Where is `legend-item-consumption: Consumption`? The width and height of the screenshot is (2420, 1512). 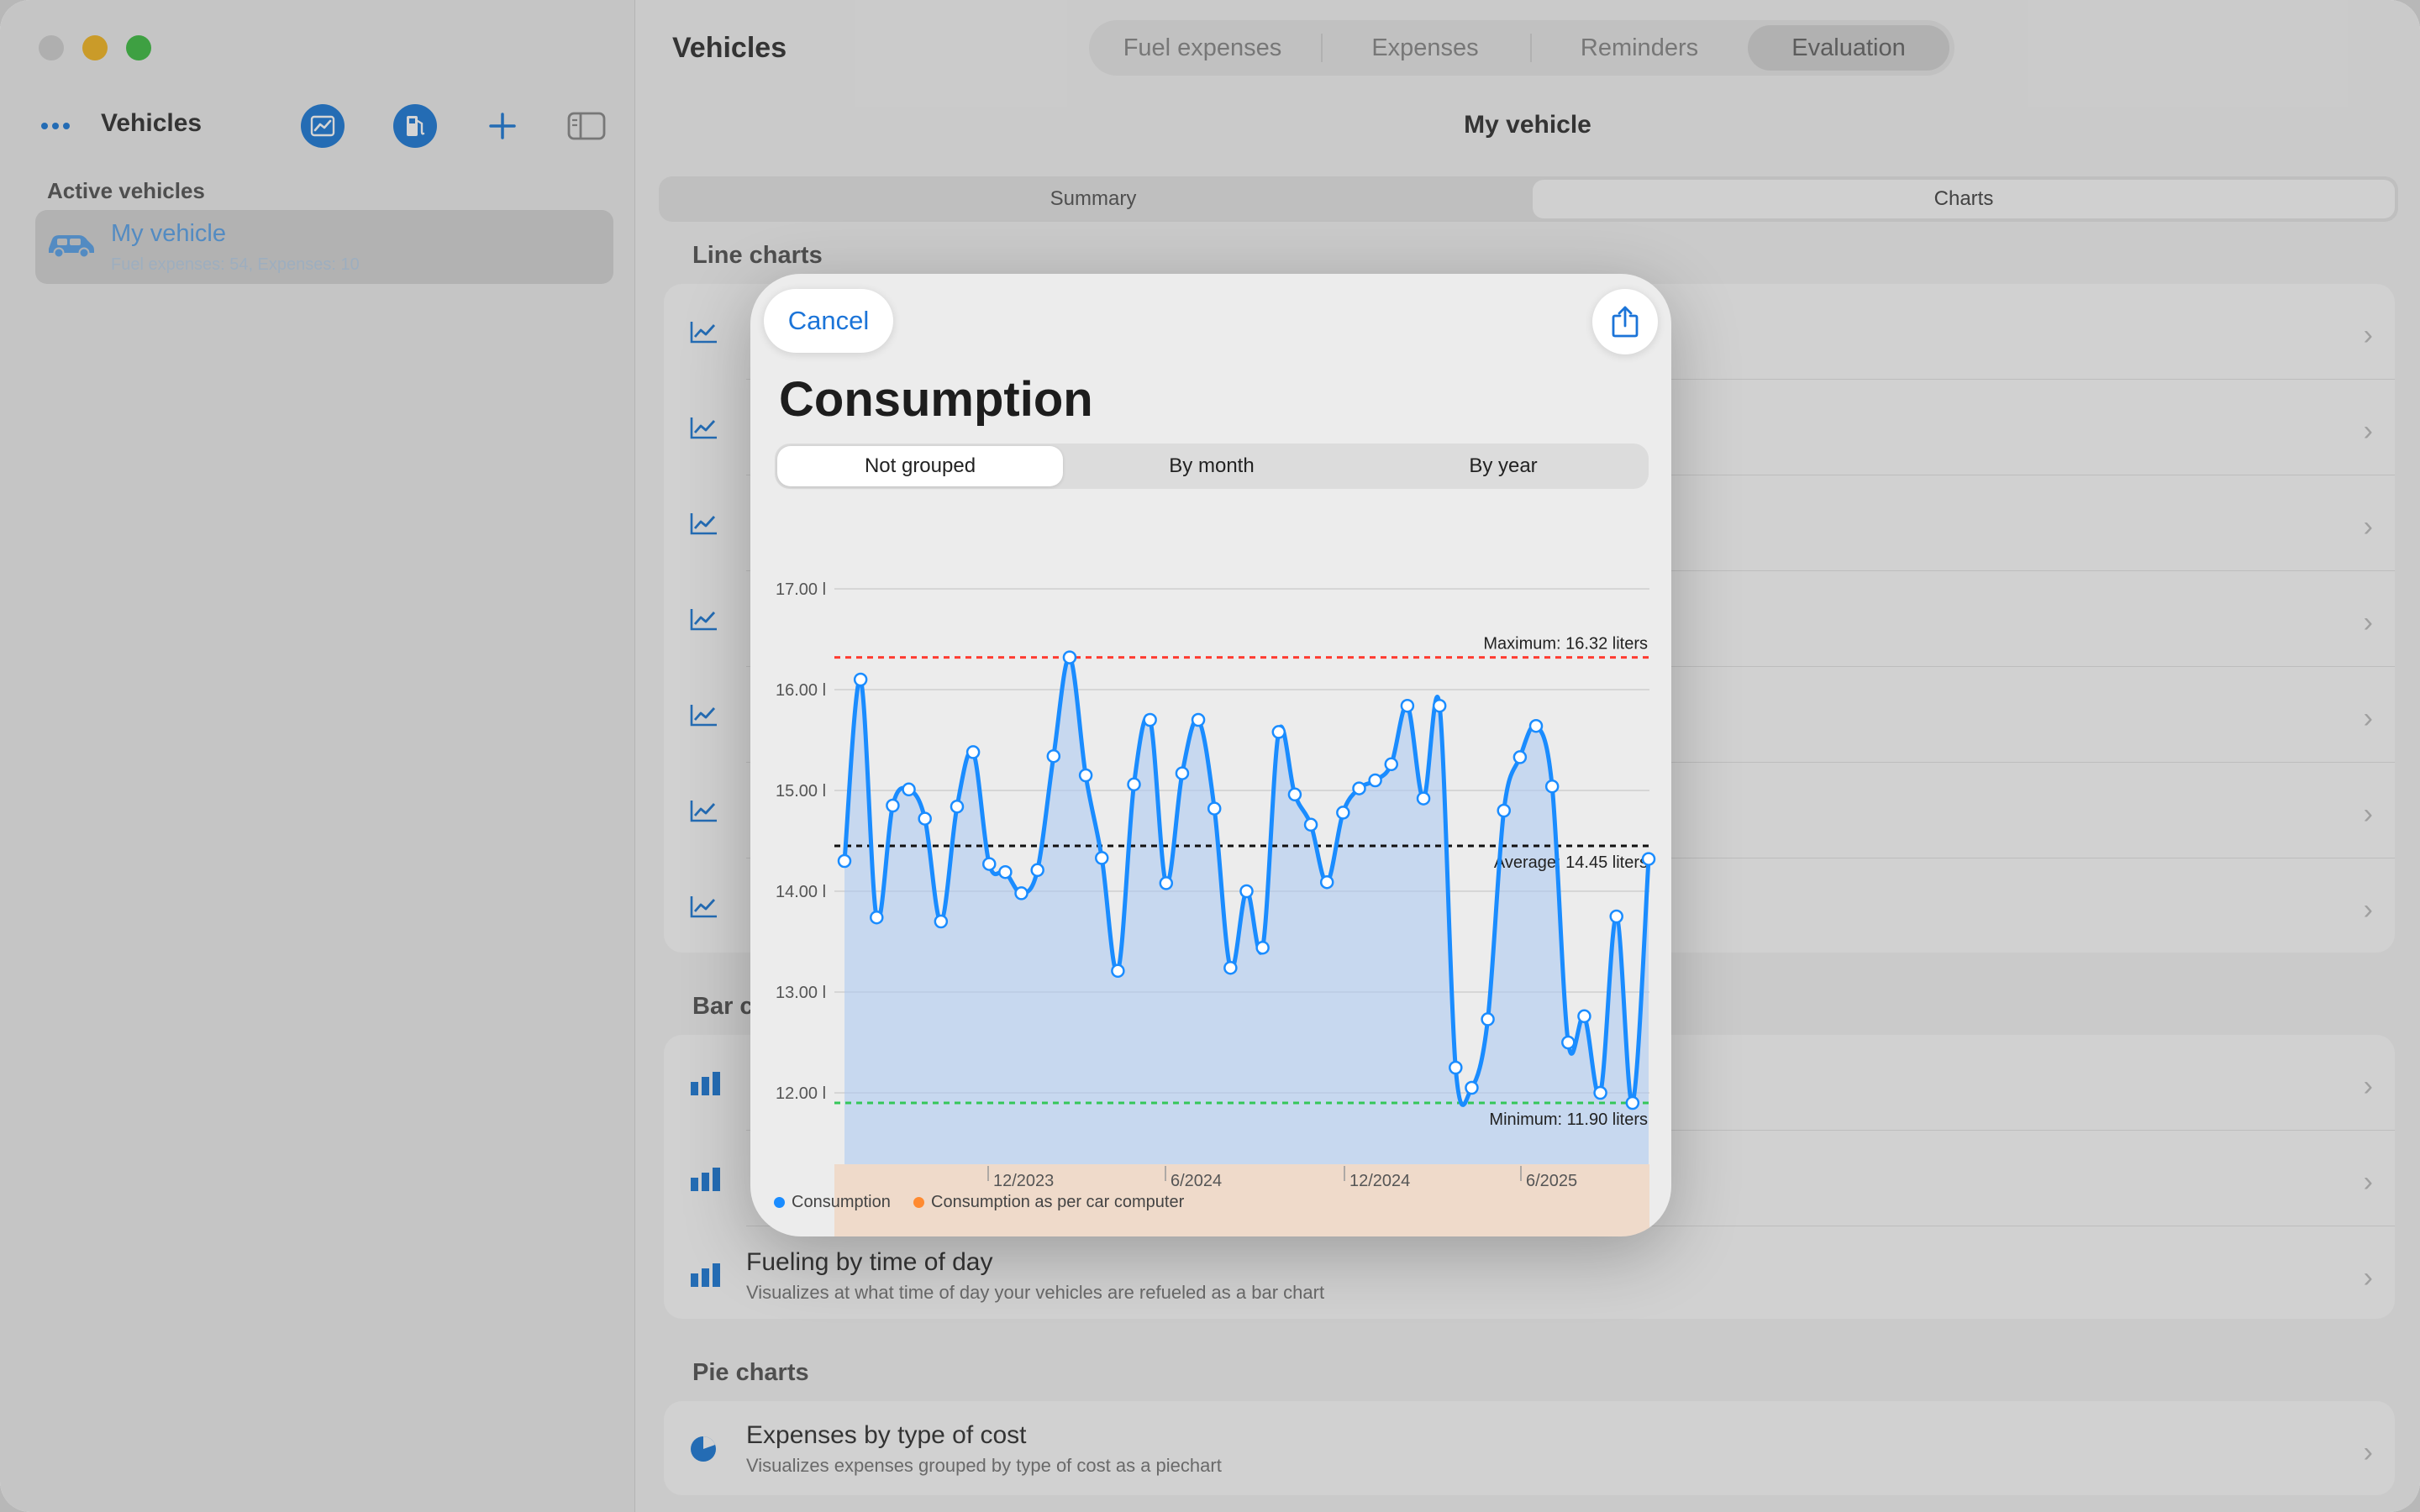
legend-item-consumption: Consumption is located at coordinates (832, 1202).